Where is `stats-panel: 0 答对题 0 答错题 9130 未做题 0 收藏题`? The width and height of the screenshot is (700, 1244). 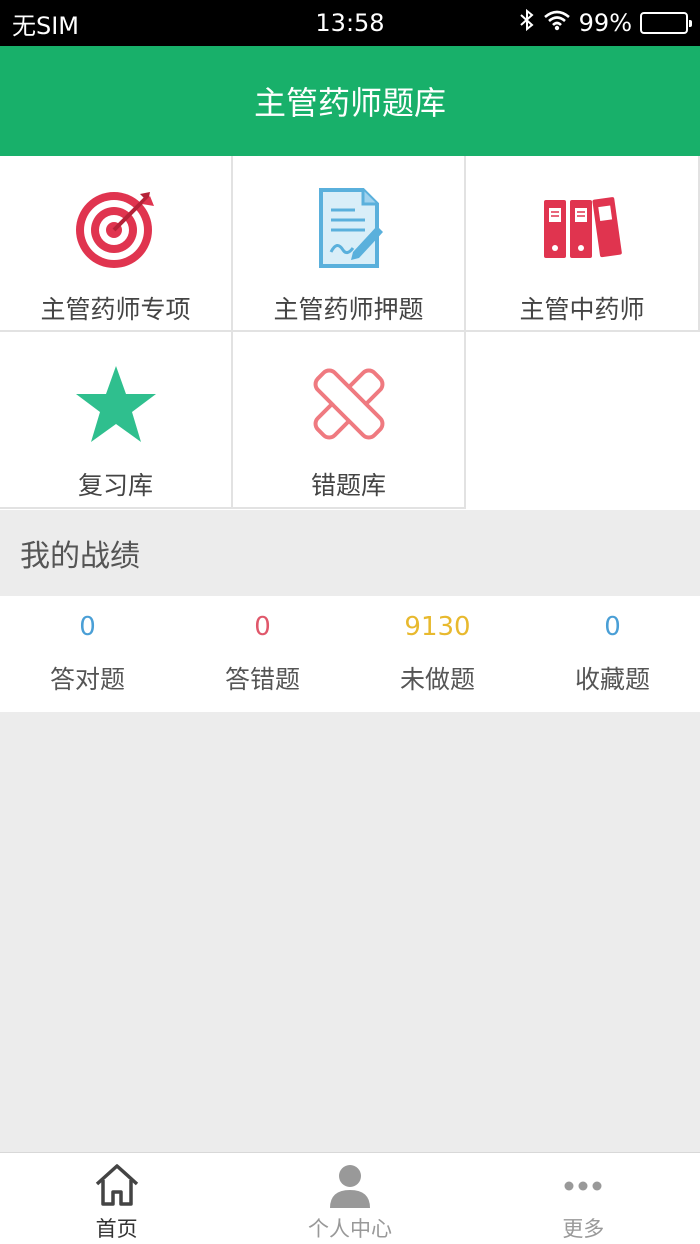
stats-panel: 0 答对题 0 答错题 9130 未做题 0 收藏题 is located at coordinates (350, 654).